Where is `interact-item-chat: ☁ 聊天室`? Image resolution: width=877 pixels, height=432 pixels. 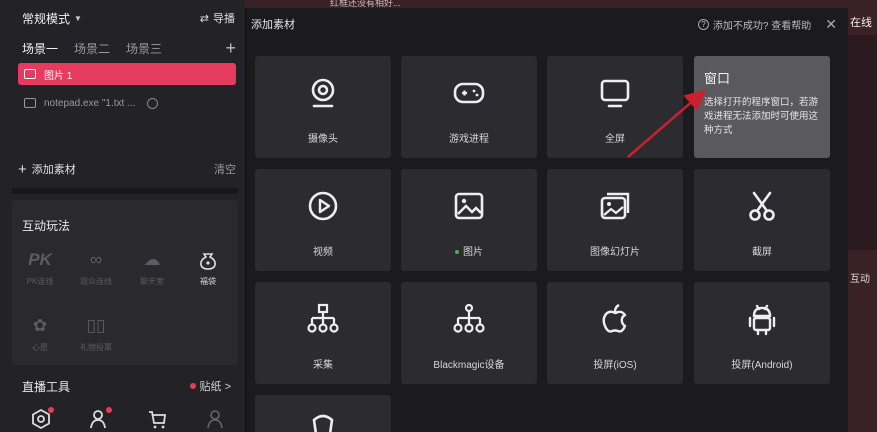 interact-item-chat: ☁ 聊天室 is located at coordinates (152, 266).